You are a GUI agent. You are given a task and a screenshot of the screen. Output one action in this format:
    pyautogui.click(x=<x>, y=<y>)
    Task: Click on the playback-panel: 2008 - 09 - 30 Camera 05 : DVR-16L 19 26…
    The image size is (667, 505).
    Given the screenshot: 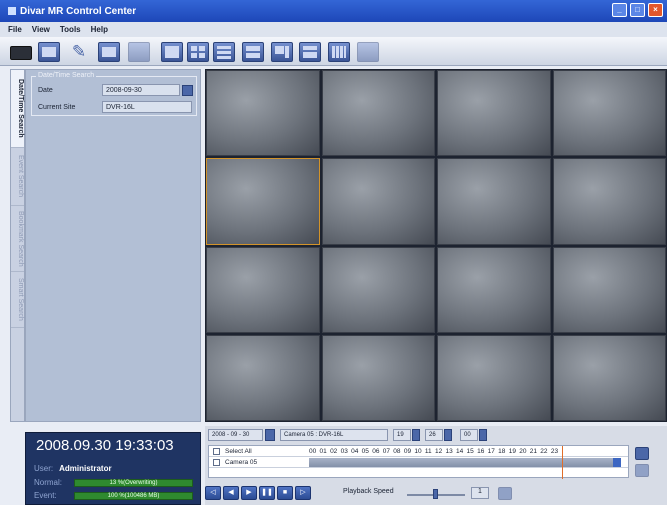 What is the action you would take?
    pyautogui.click(x=436, y=465)
    